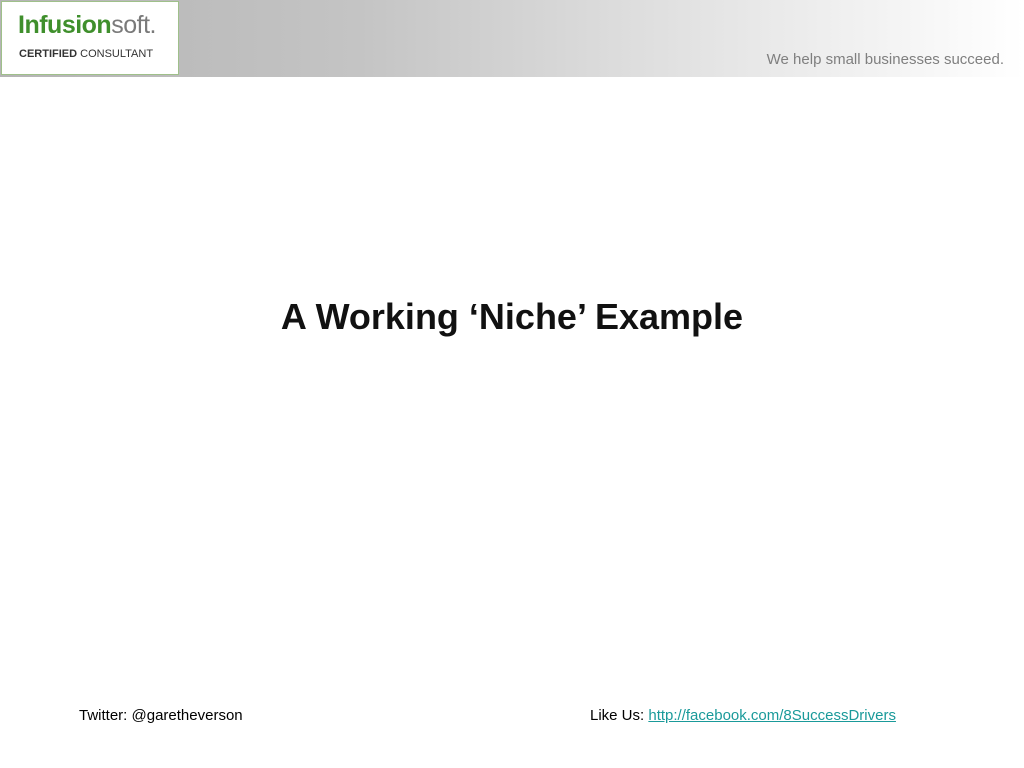  I want to click on like-us-label: Like Us:, so click(619, 715).